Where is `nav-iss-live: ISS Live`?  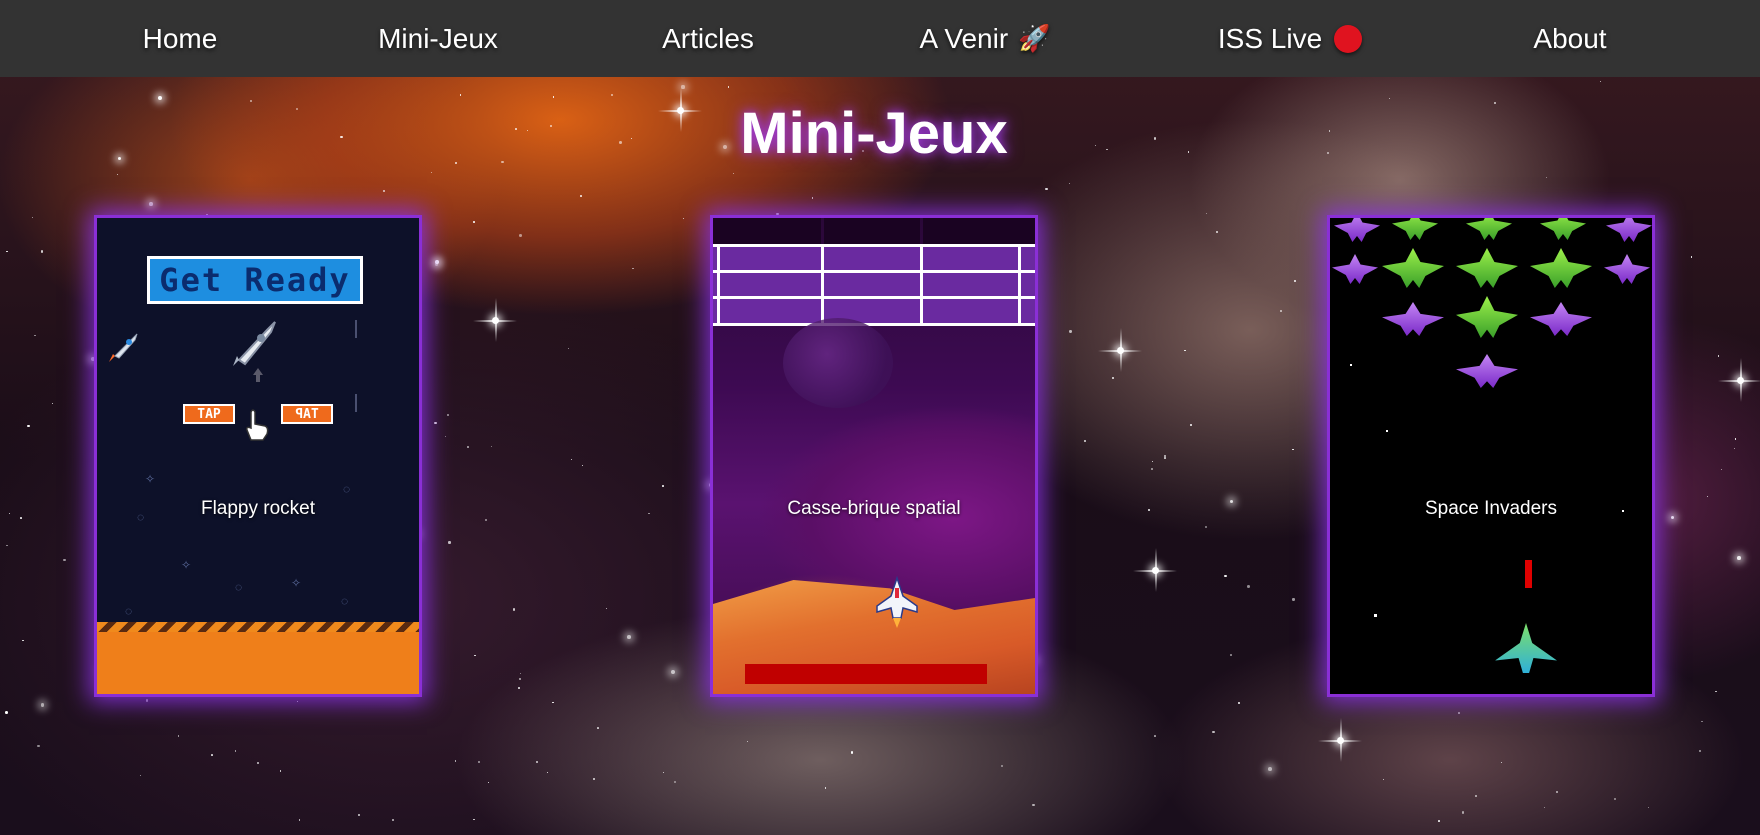
nav-iss-live: ISS Live is located at coordinates (1290, 38).